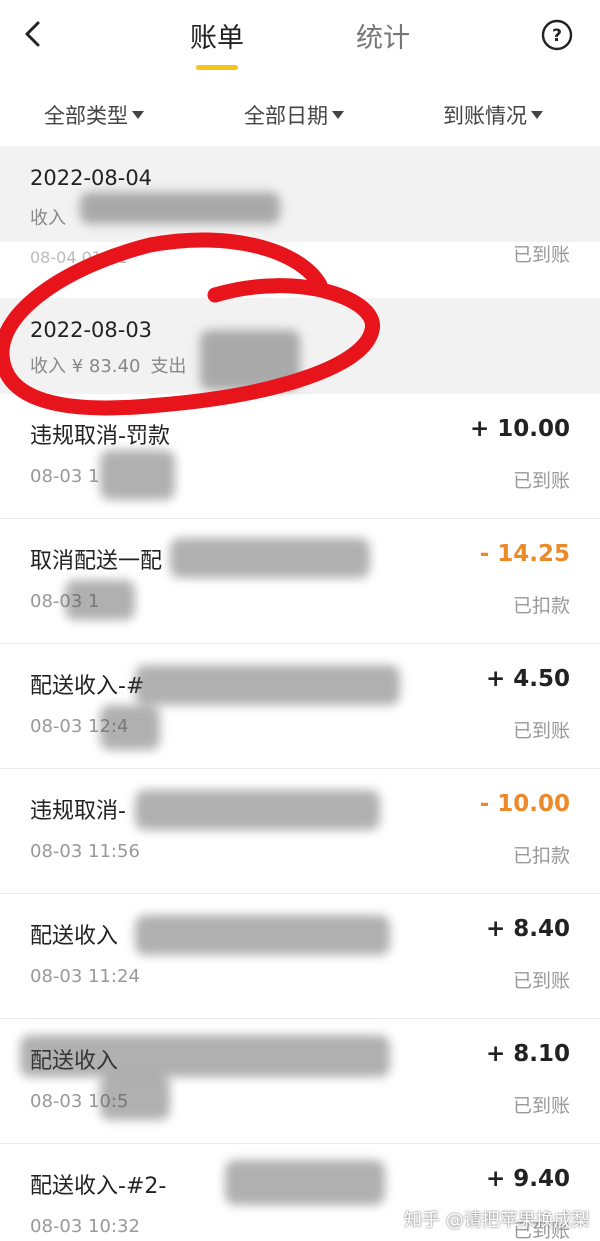 This screenshot has width=600, height=1241. What do you see at coordinates (527, 1054) in the screenshot?
I see `row-amount: + 8.10` at bounding box center [527, 1054].